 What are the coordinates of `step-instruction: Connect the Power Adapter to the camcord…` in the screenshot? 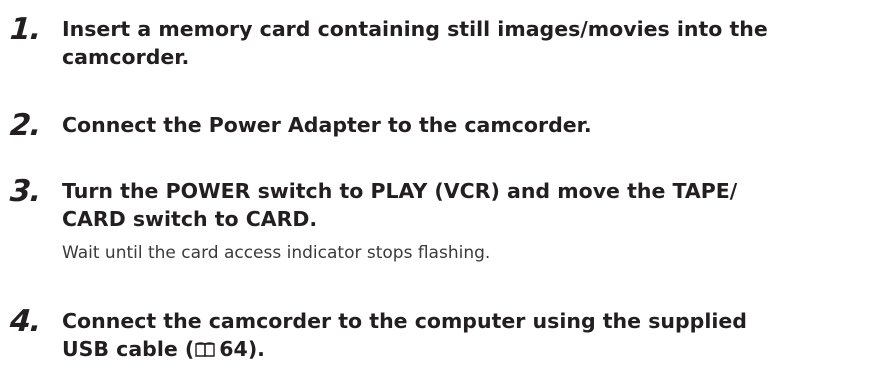 It's located at (476, 125).